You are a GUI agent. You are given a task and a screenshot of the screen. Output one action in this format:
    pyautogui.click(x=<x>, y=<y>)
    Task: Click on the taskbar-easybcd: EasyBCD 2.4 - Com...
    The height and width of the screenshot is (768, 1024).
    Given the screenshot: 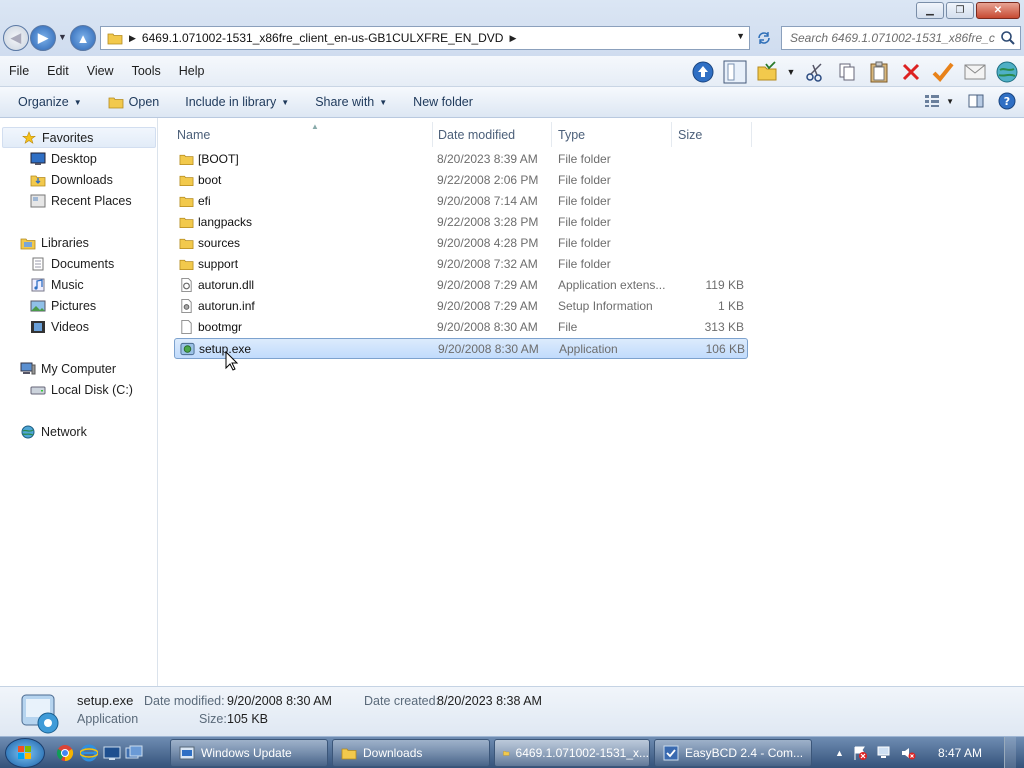 What is the action you would take?
    pyautogui.click(x=733, y=753)
    